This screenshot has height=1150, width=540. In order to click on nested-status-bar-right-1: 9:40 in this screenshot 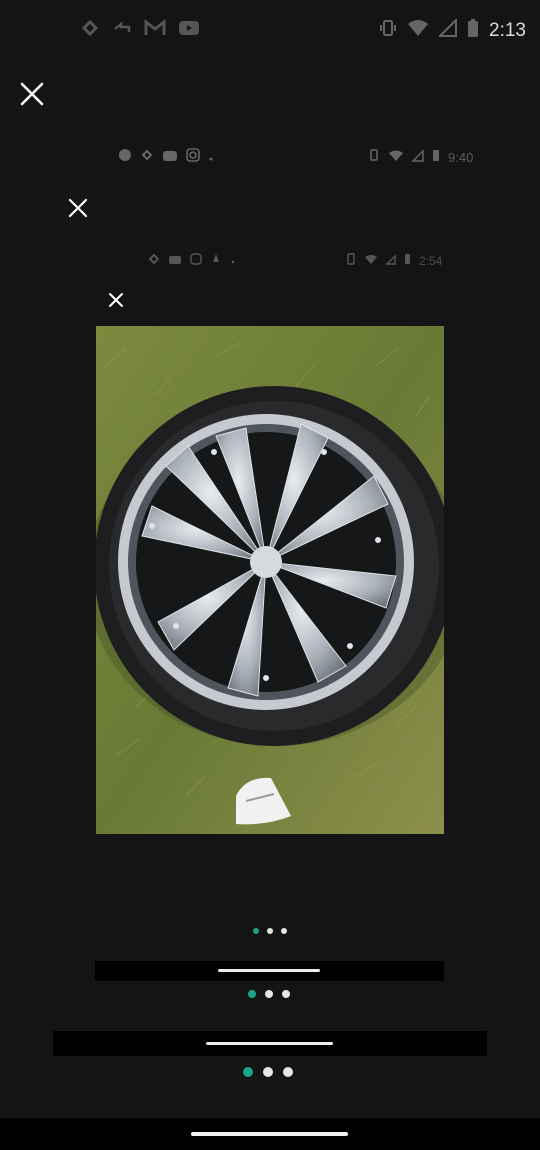, I will do `click(420, 157)`.